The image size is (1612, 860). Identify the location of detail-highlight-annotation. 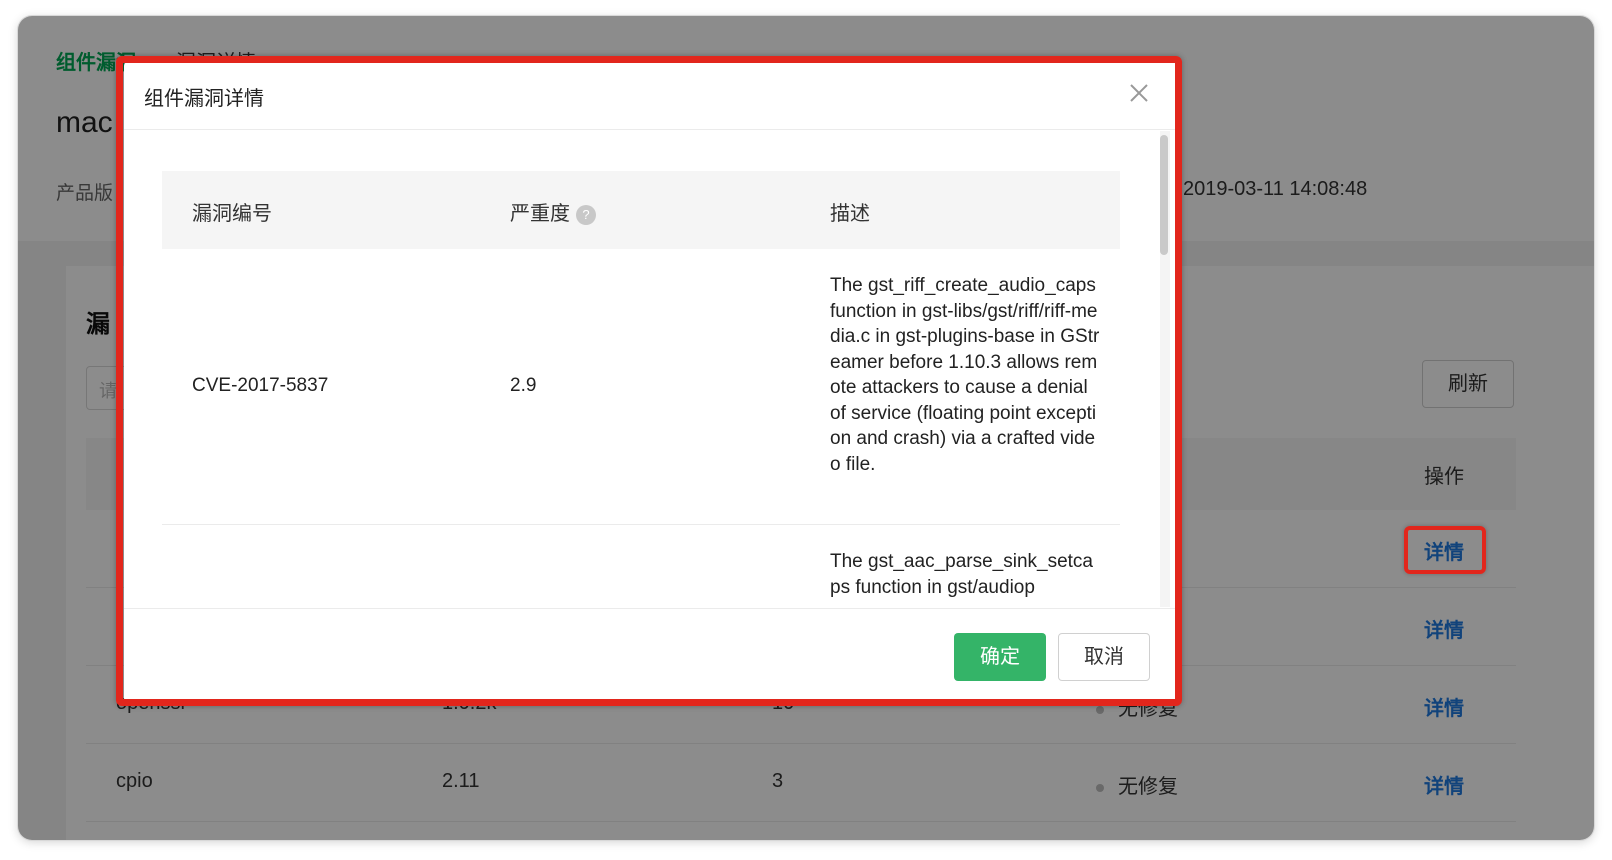
(1445, 550).